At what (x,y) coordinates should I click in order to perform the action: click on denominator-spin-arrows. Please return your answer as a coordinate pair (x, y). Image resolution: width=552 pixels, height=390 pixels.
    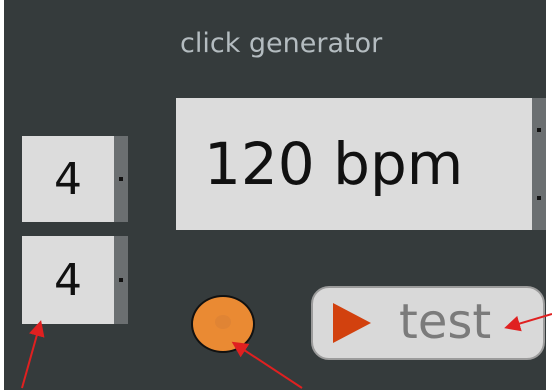
    Looking at the image, I should click on (121, 280).